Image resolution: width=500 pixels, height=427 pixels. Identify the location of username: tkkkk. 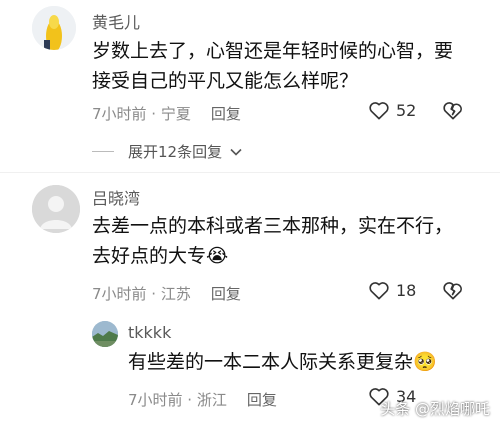
(149, 332).